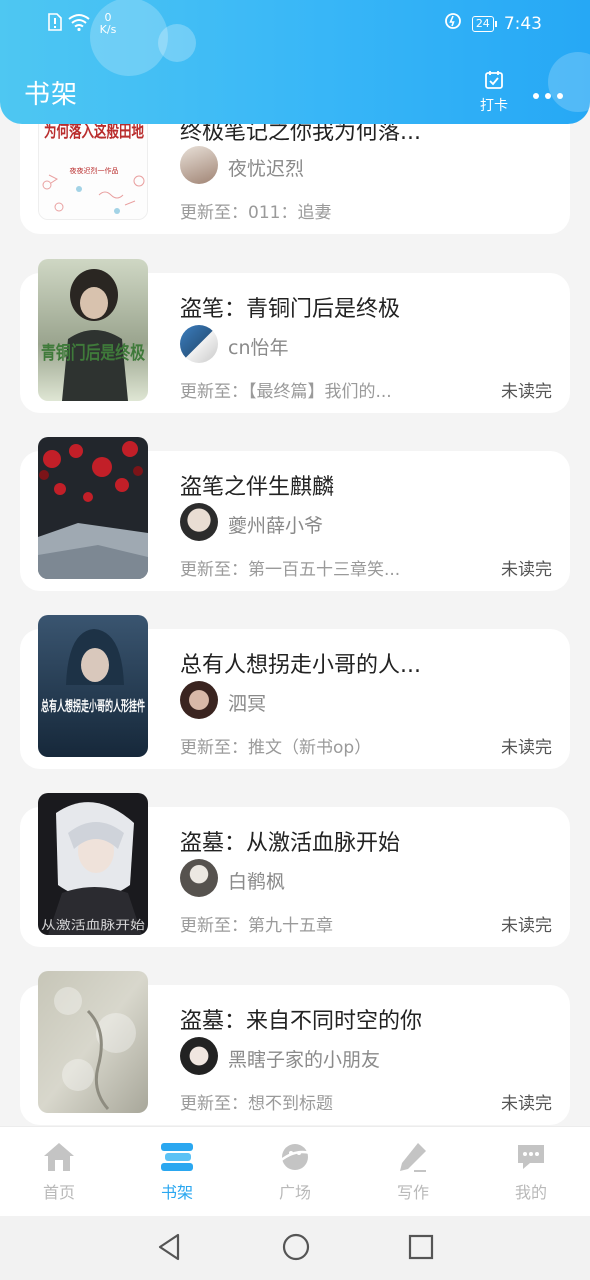 Image resolution: width=590 pixels, height=1280 pixels. I want to click on home-icon, so click(59, 1160).